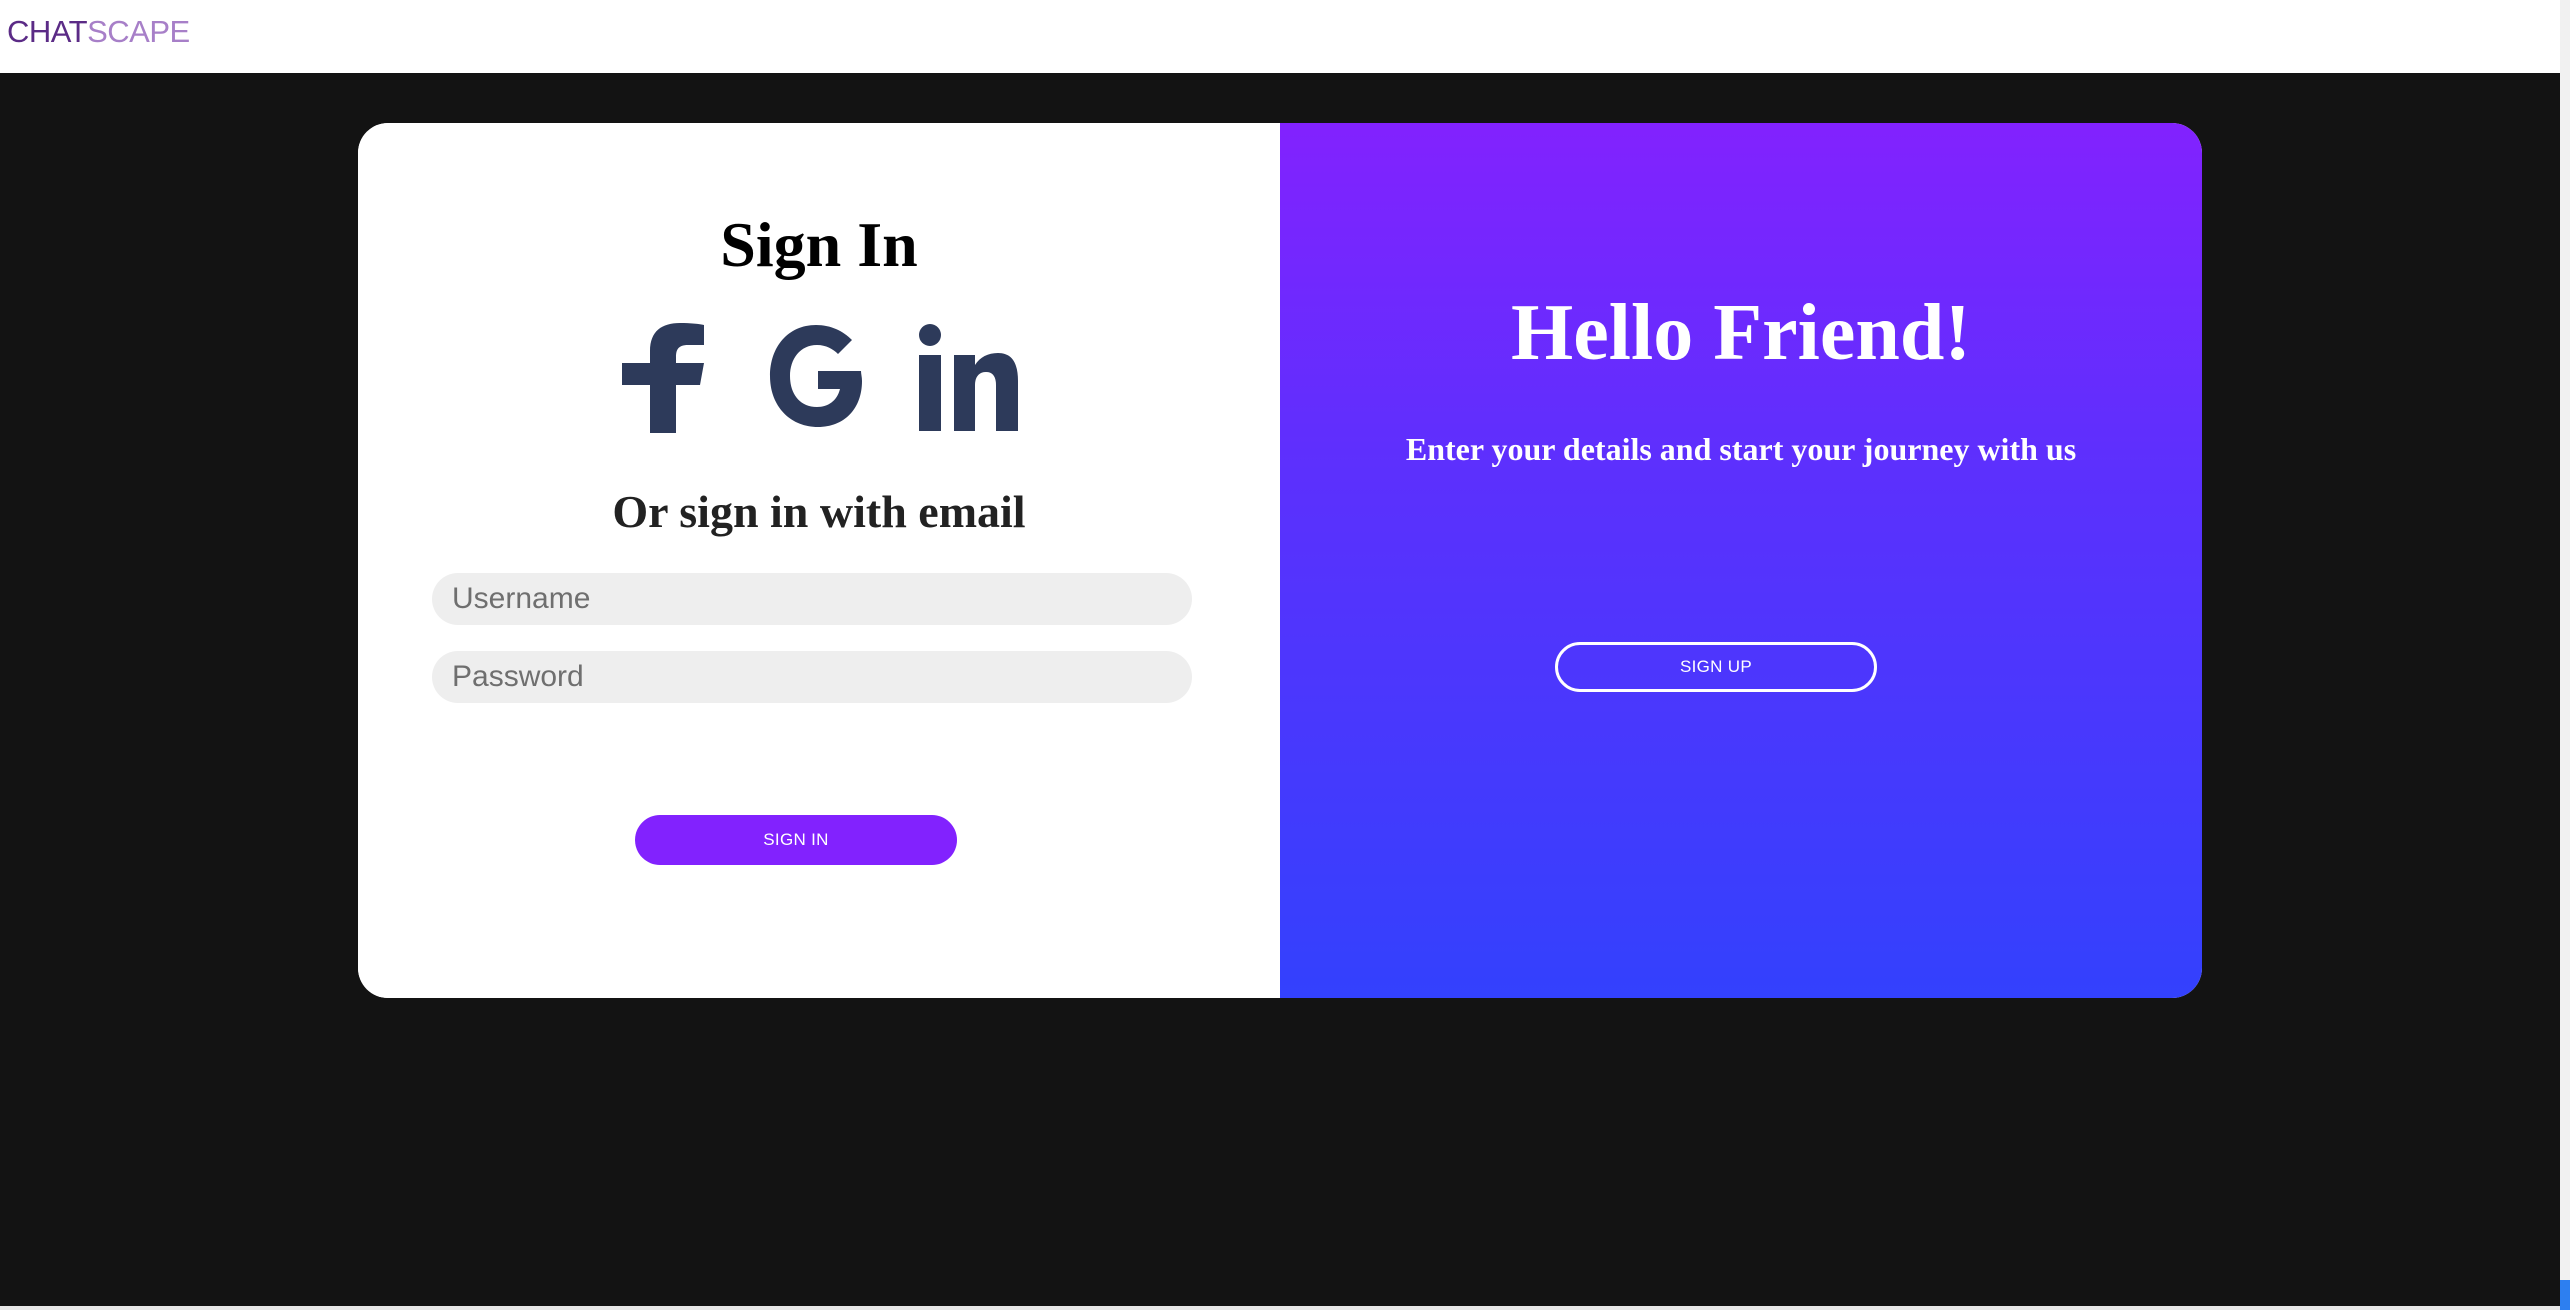  What do you see at coordinates (663, 378) in the screenshot?
I see `facebook-icon` at bounding box center [663, 378].